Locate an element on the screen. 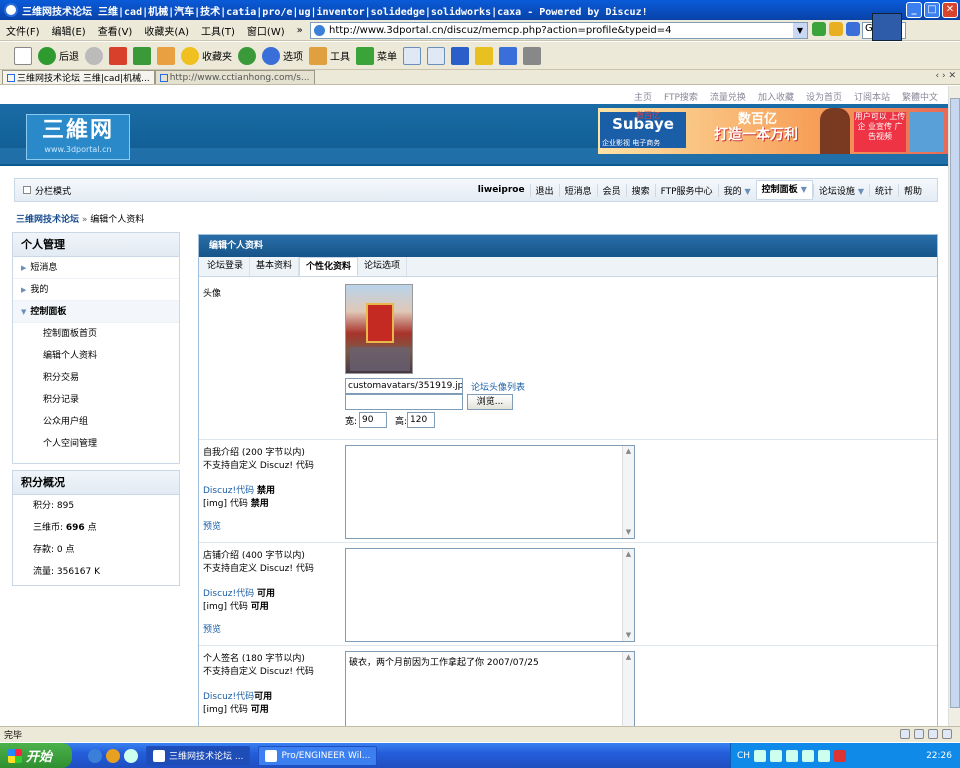 The width and height of the screenshot is (960, 768). options-button: 选项 is located at coordinates (282, 55).